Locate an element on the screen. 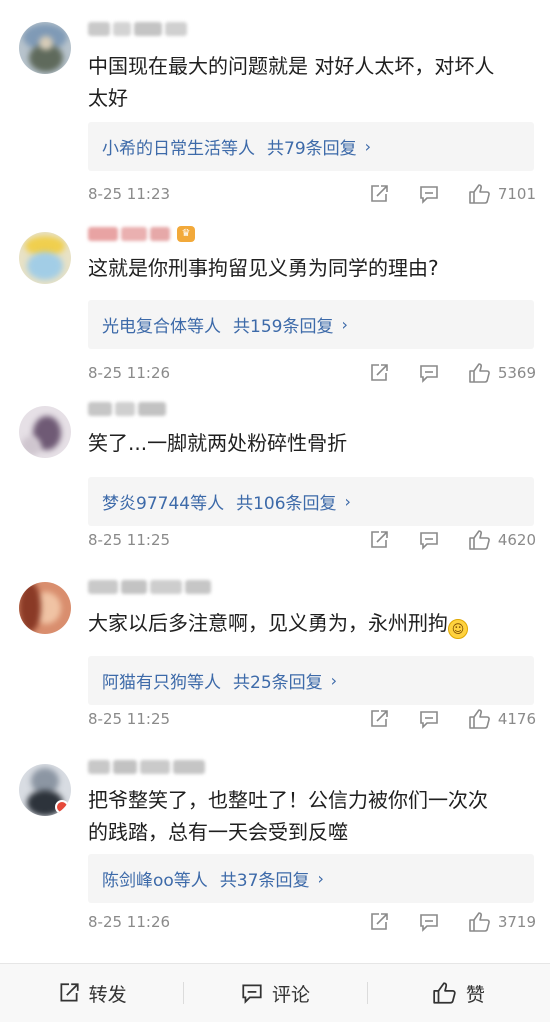 The height and width of the screenshot is (1022, 550). repost-tab-button: 转发 is located at coordinates (91, 993).